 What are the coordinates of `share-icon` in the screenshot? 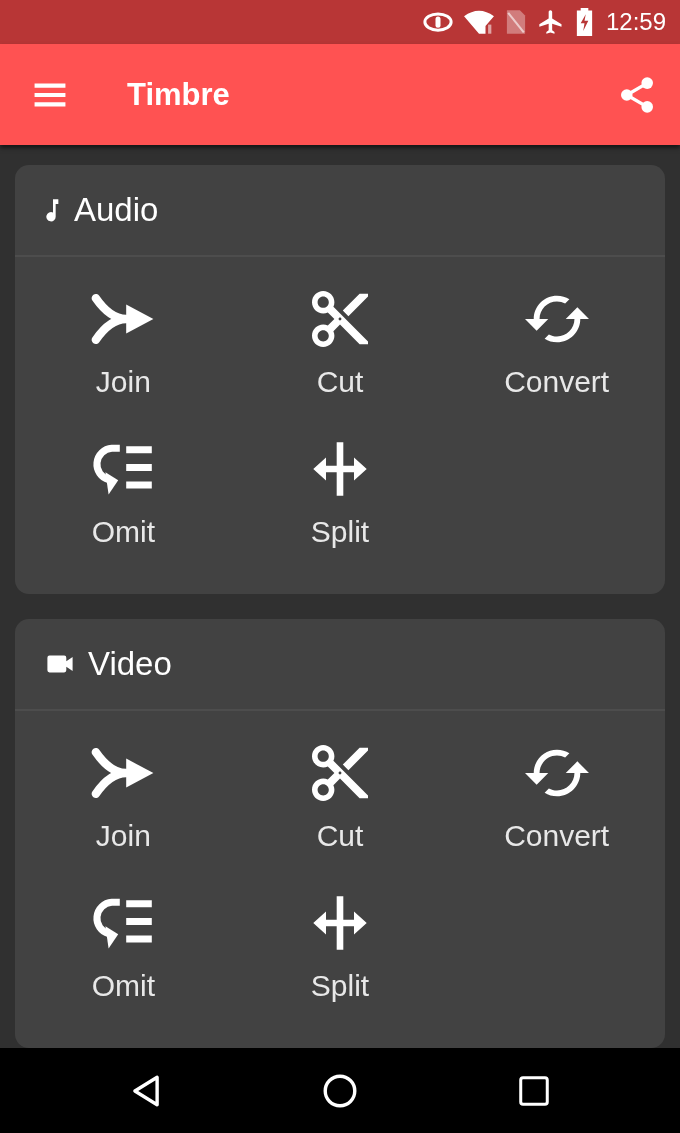 It's located at (637, 94).